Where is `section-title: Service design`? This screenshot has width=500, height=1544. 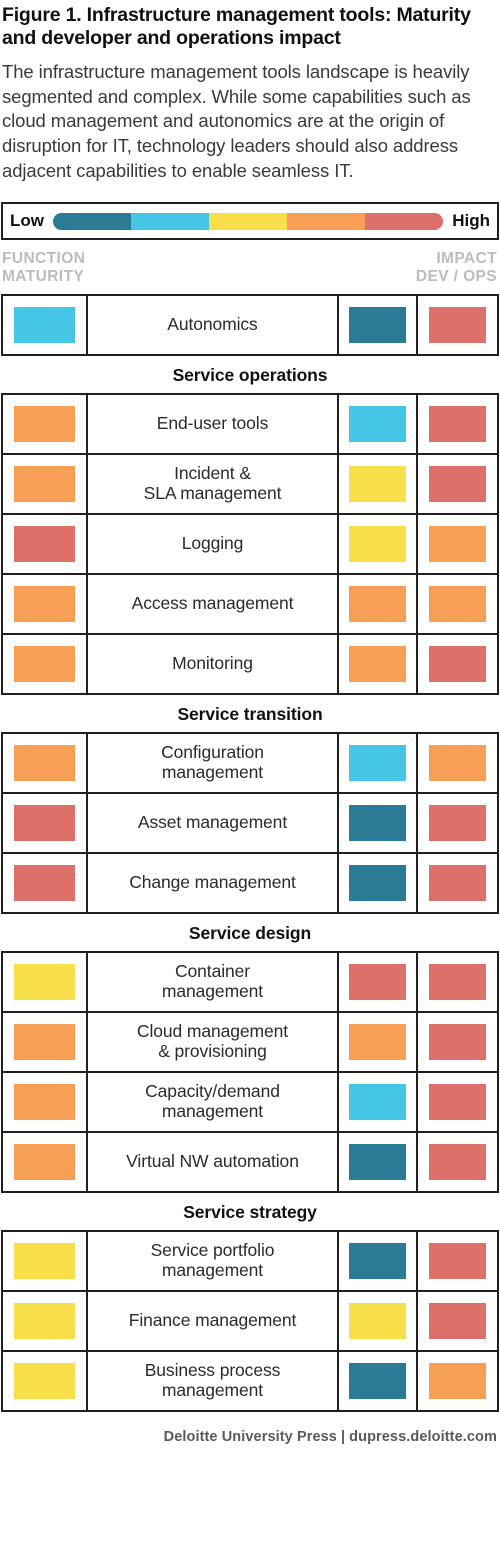 section-title: Service design is located at coordinates (250, 933).